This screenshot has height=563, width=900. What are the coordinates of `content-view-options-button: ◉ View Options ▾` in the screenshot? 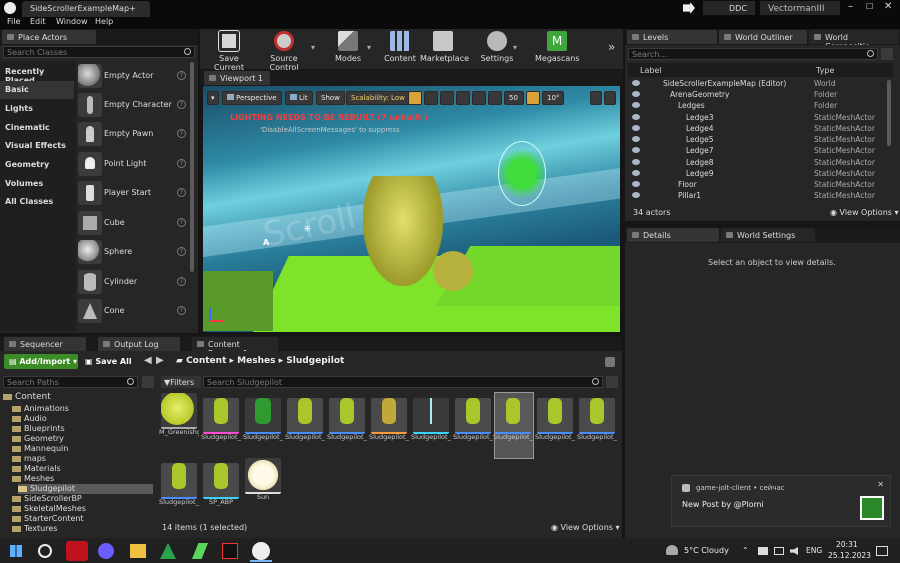 It's located at (585, 527).